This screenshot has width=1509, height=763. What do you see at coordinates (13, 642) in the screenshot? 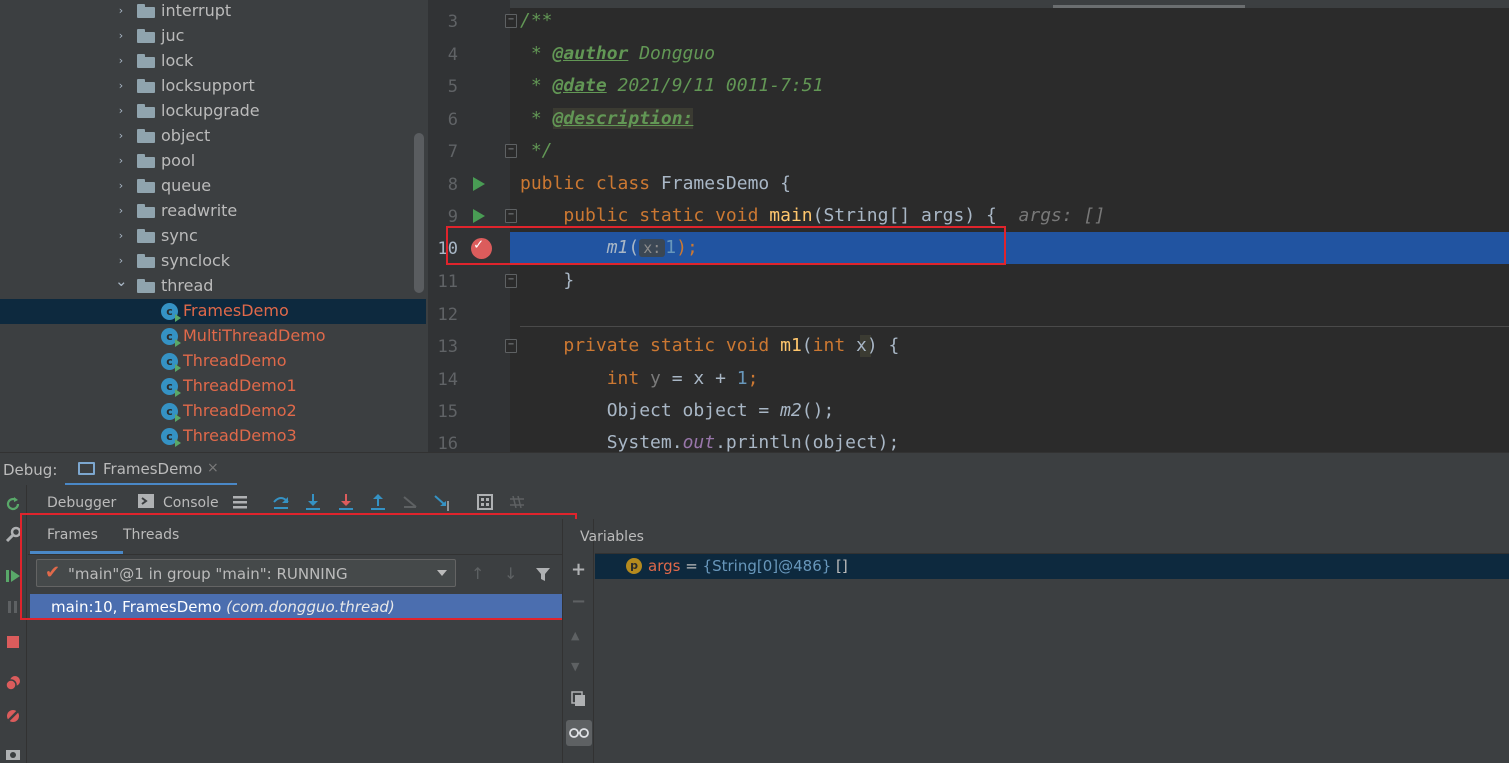
I see `stop-icon` at bounding box center [13, 642].